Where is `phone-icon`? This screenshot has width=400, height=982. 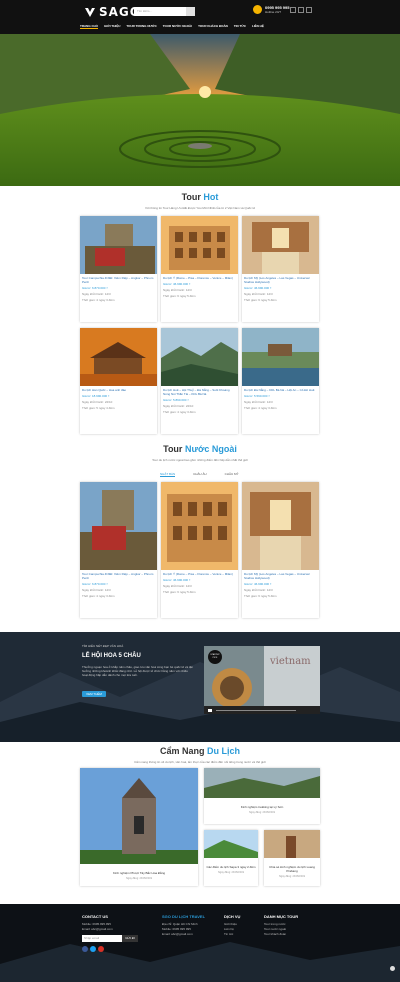 phone-icon is located at coordinates (257, 9).